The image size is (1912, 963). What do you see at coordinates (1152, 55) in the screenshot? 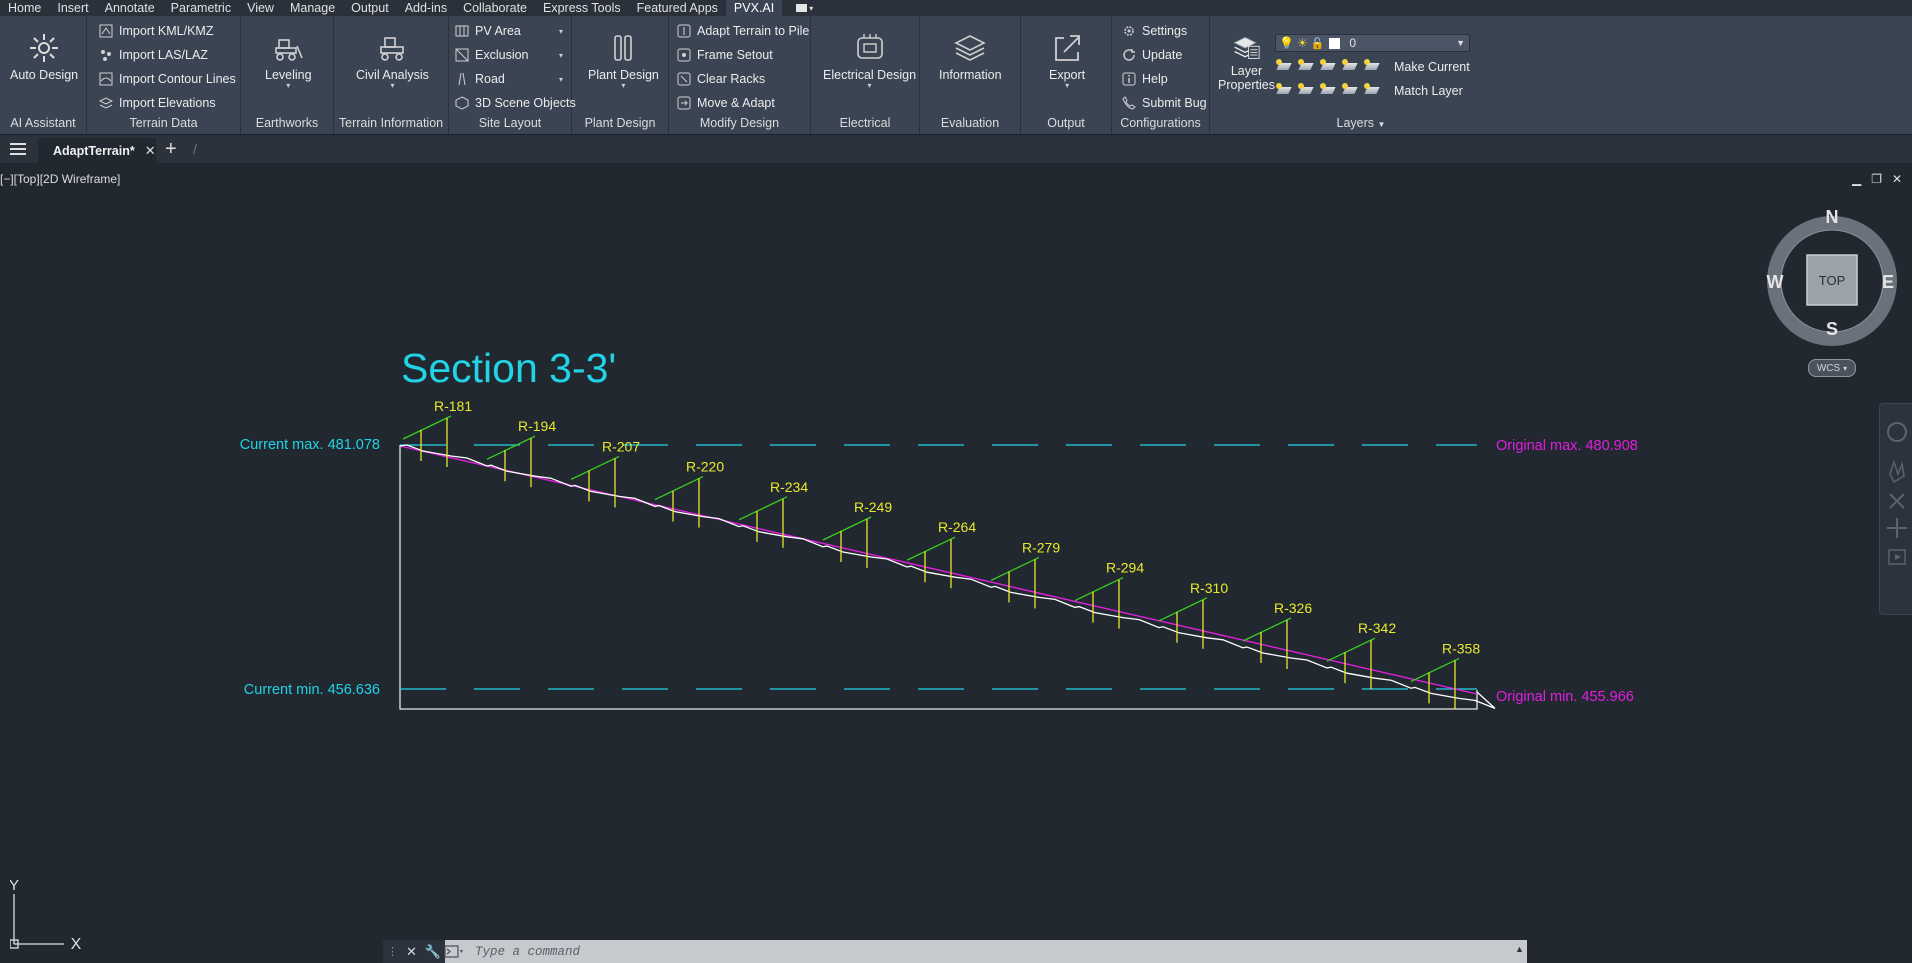
I see `update-button: Update` at bounding box center [1152, 55].